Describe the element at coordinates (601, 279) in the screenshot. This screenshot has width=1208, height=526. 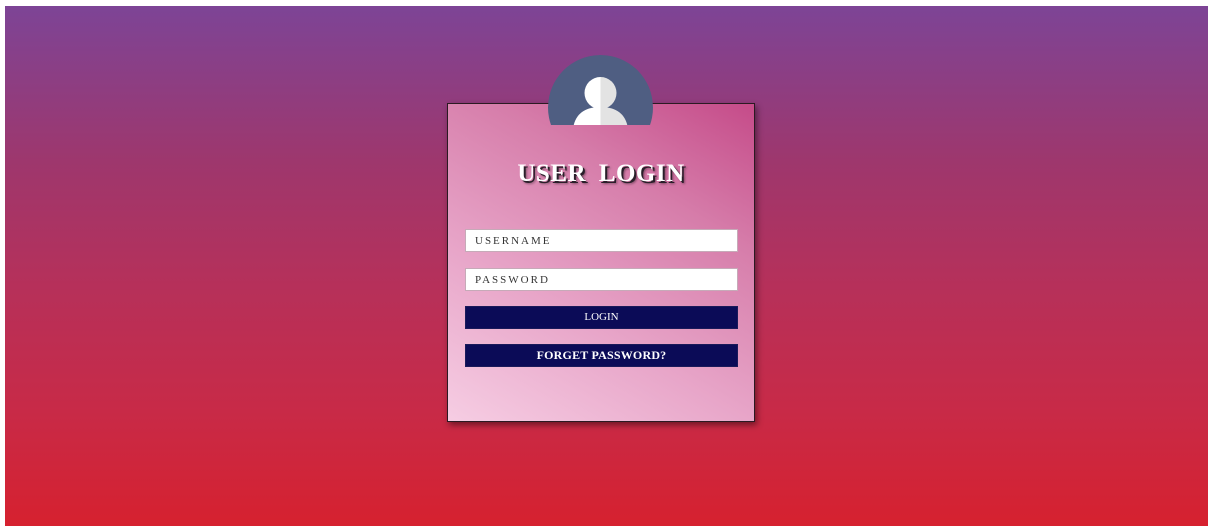
I see `password-input` at that location.